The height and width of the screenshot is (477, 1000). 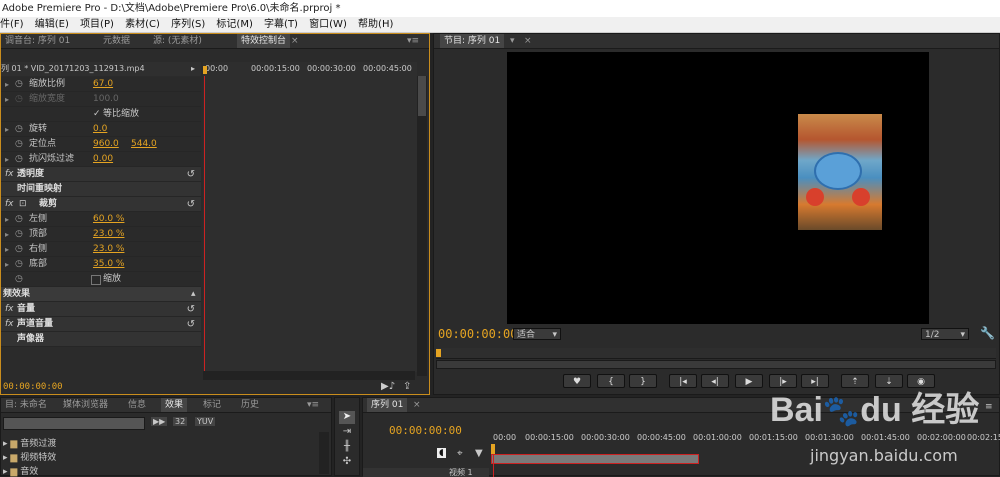 I want to click on tab-history: 历史, so click(x=250, y=405).